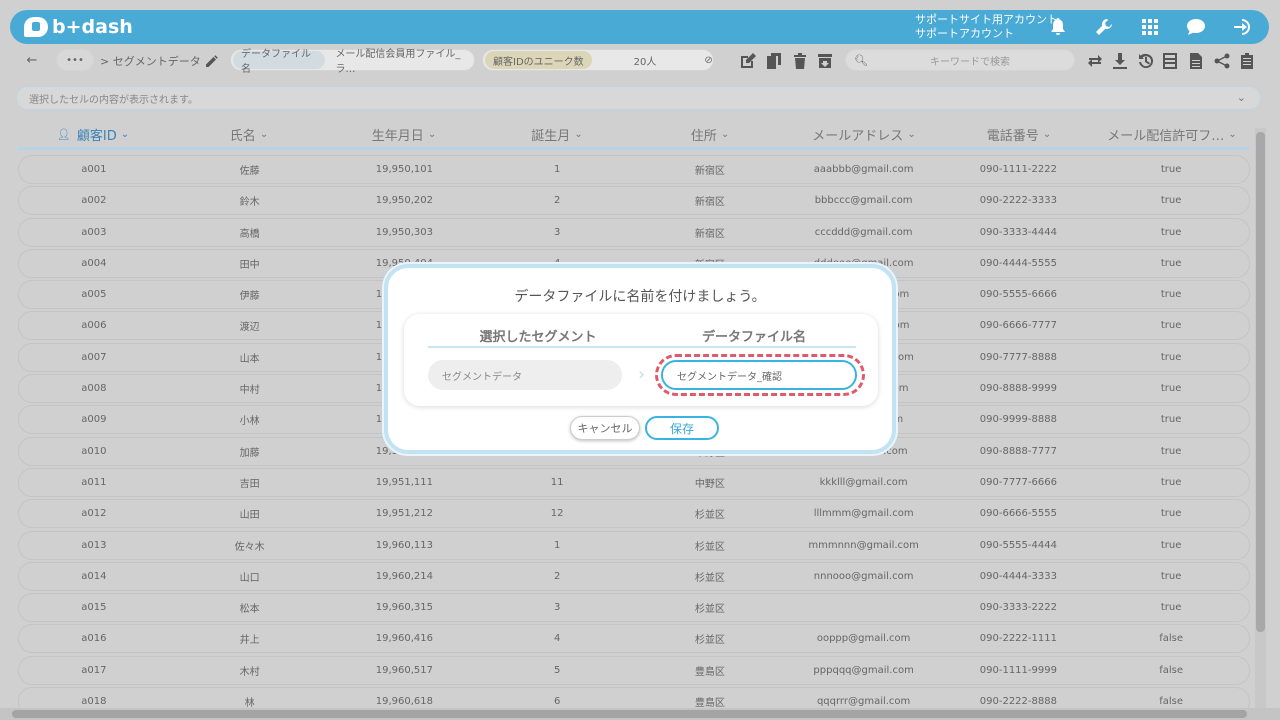 The width and height of the screenshot is (1280, 720). What do you see at coordinates (557, 638) in the screenshot?
I see `table-cell: 4` at bounding box center [557, 638].